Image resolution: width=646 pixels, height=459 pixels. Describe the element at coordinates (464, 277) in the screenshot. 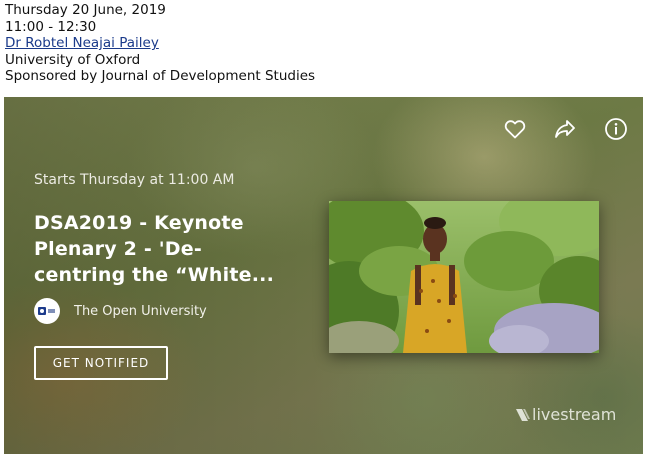

I see `event-thumbnail` at that location.